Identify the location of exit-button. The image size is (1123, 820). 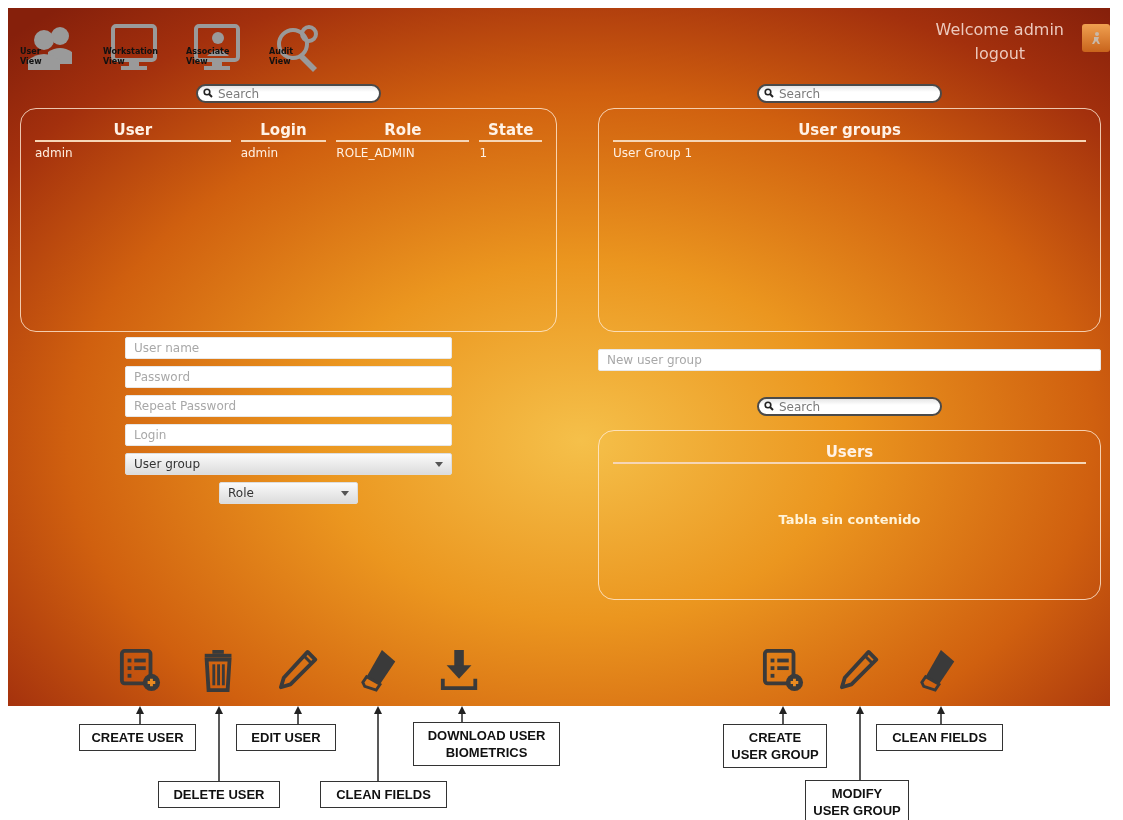
(1096, 38).